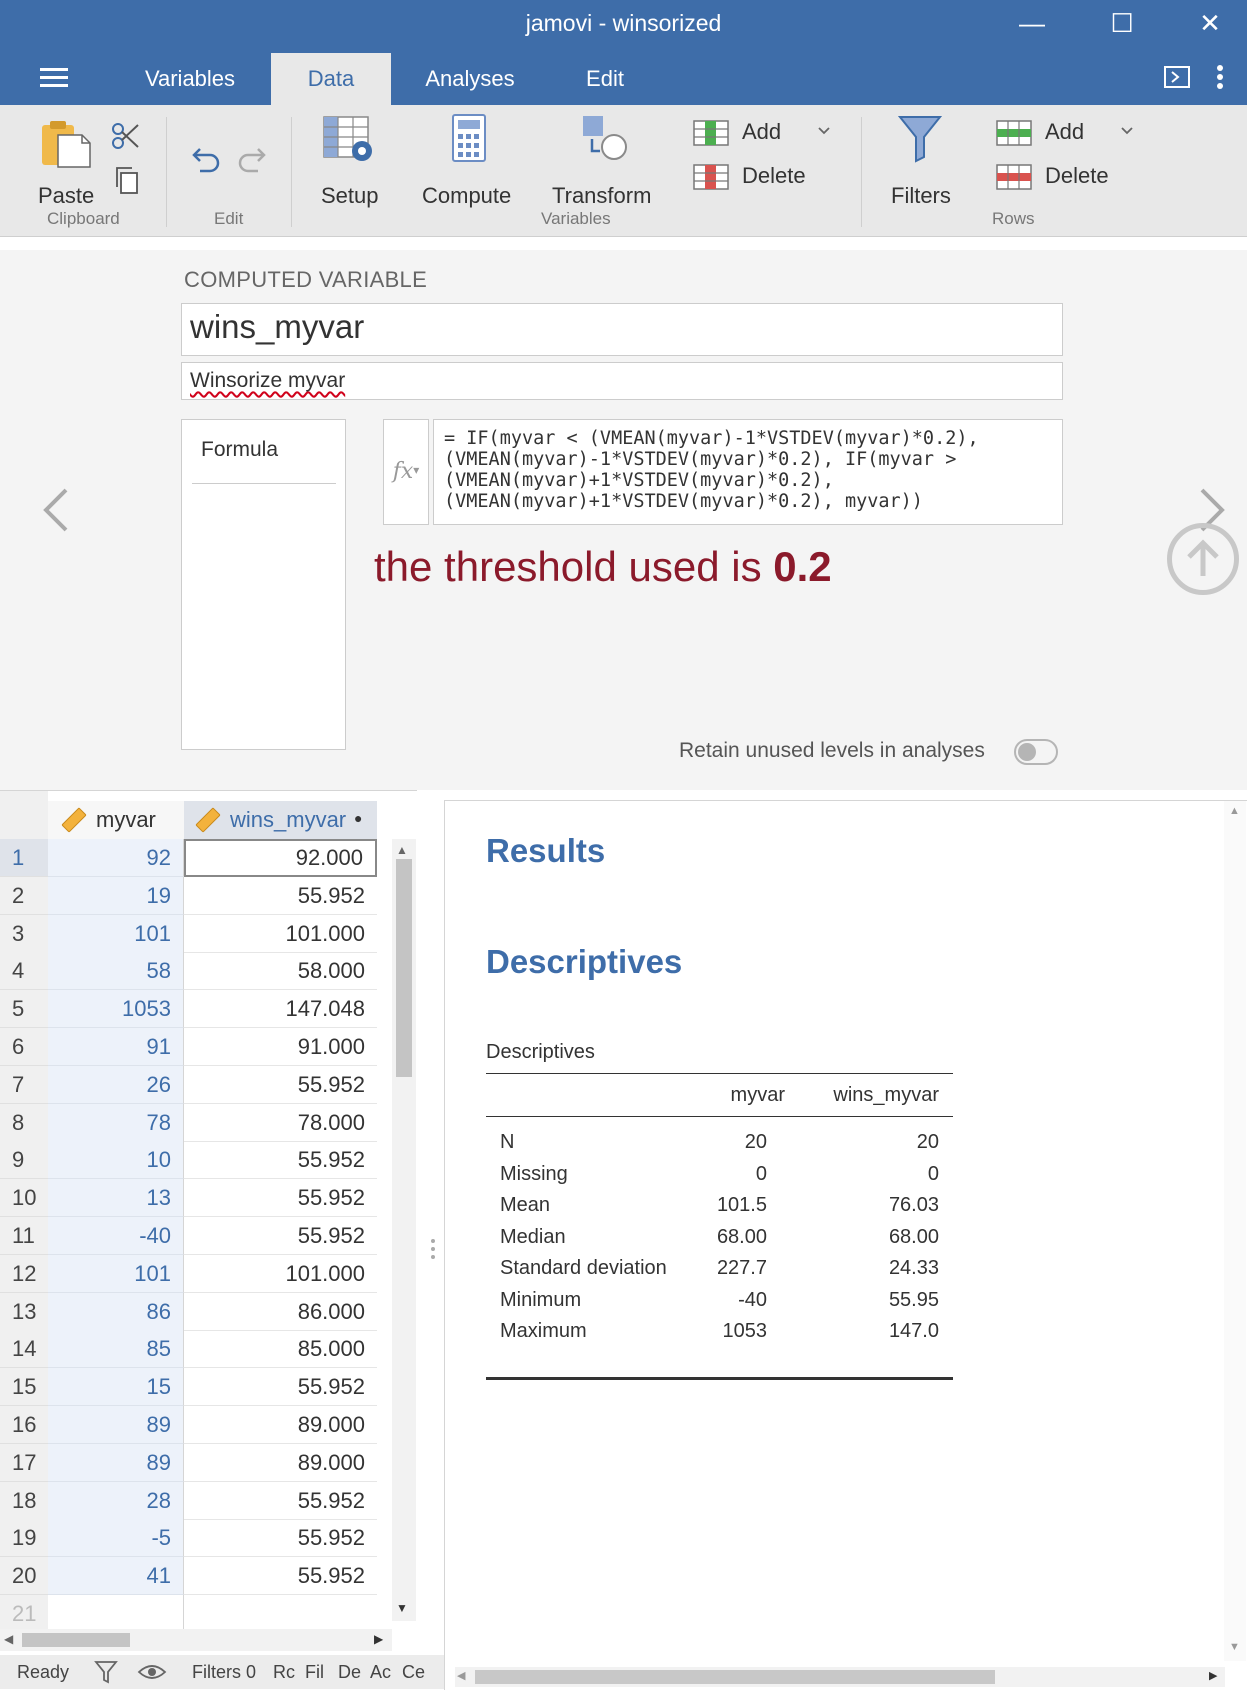  I want to click on tab-analyses: Analyses, so click(470, 79).